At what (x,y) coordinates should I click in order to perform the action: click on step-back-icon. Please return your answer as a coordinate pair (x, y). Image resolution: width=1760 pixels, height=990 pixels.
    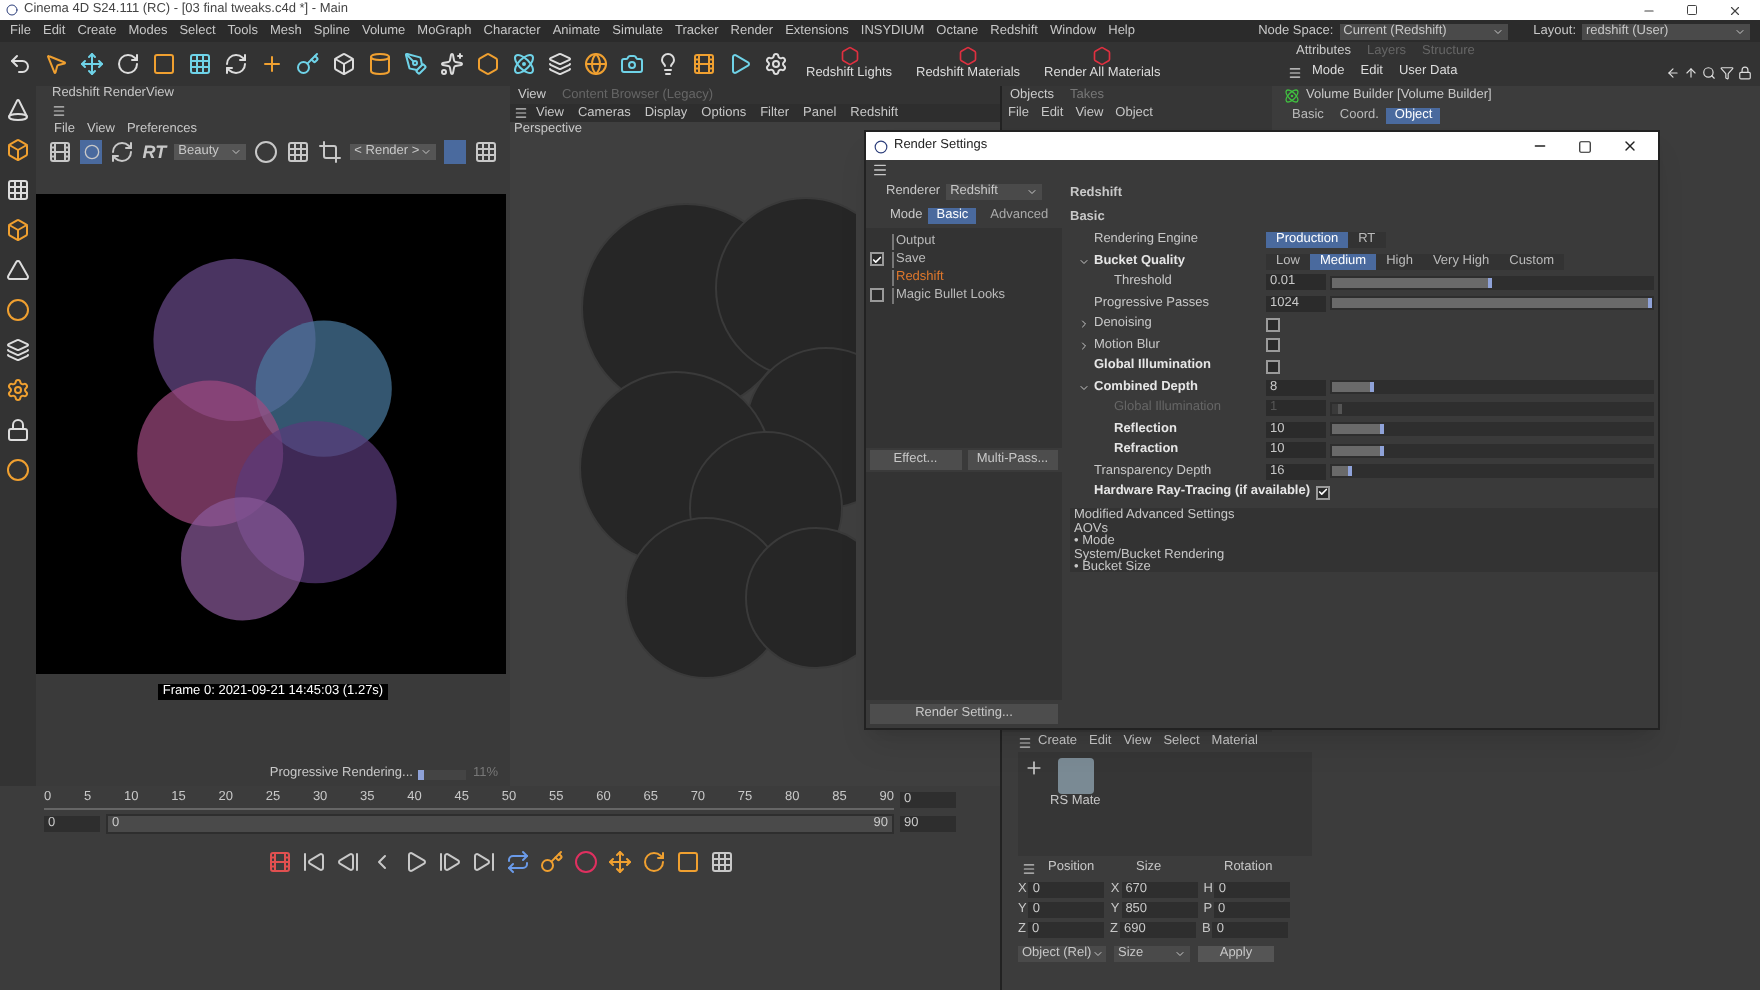
    Looking at the image, I should click on (347, 862).